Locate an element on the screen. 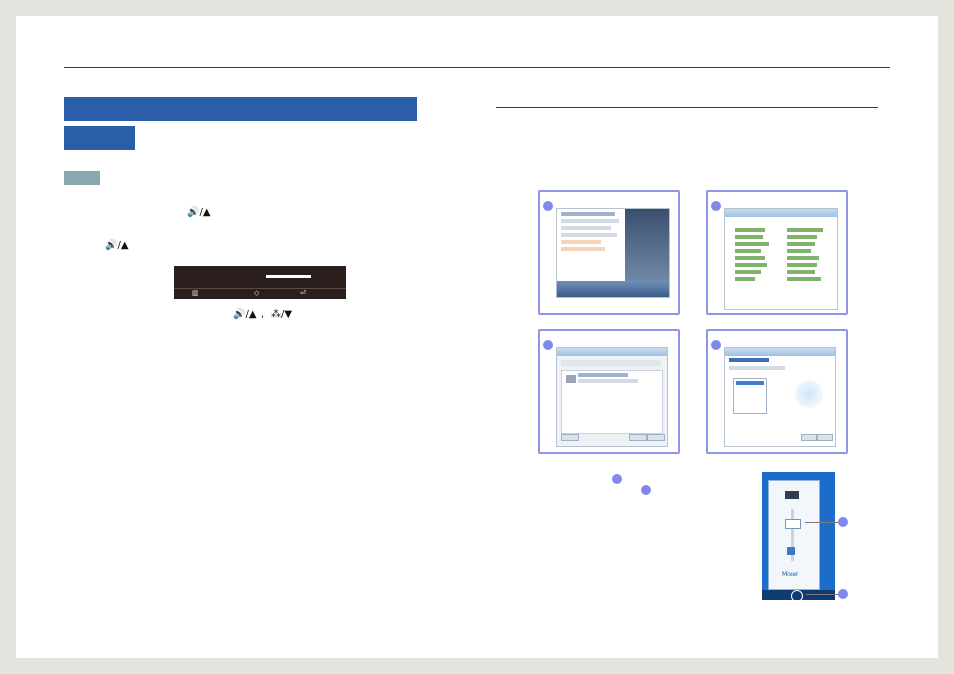 The height and width of the screenshot is (674, 954). osd-volume-display: ▥ ◇ ⏎ is located at coordinates (260, 282).